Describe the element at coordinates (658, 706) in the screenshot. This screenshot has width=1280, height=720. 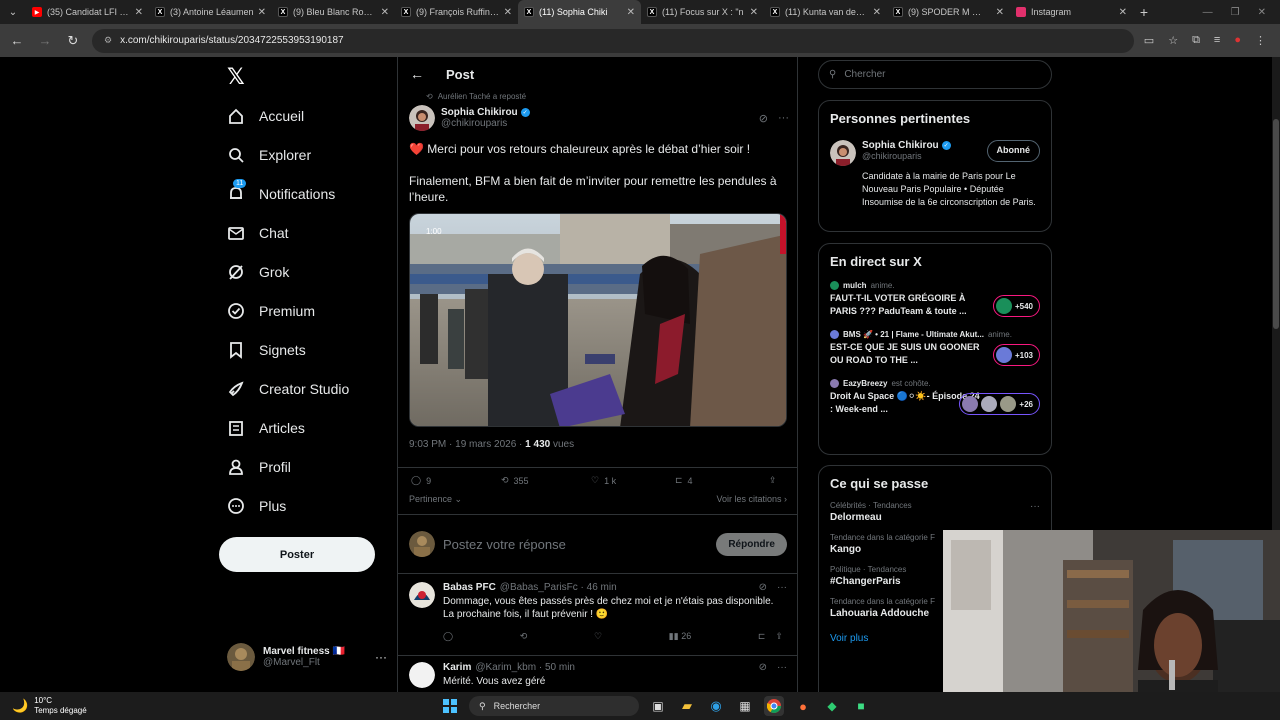
I see `task-view-icon: ▣` at that location.